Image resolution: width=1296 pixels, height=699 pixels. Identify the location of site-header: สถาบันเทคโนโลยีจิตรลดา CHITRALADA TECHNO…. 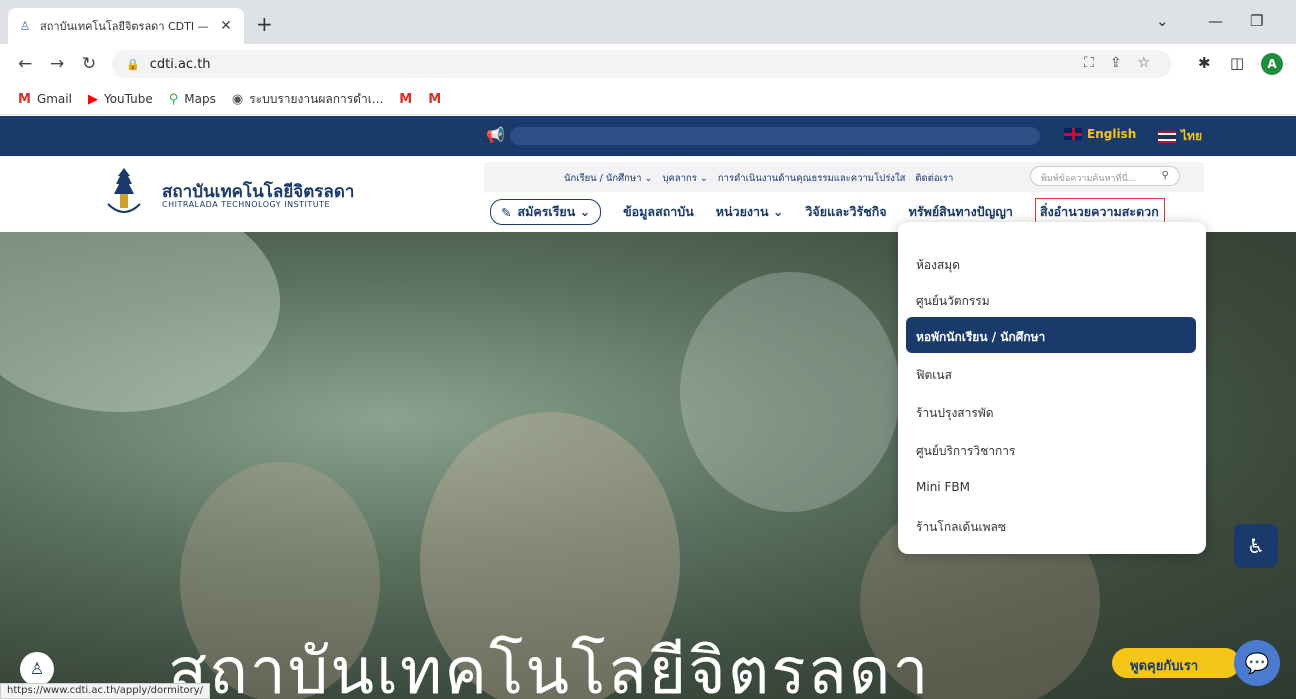
(648, 194).